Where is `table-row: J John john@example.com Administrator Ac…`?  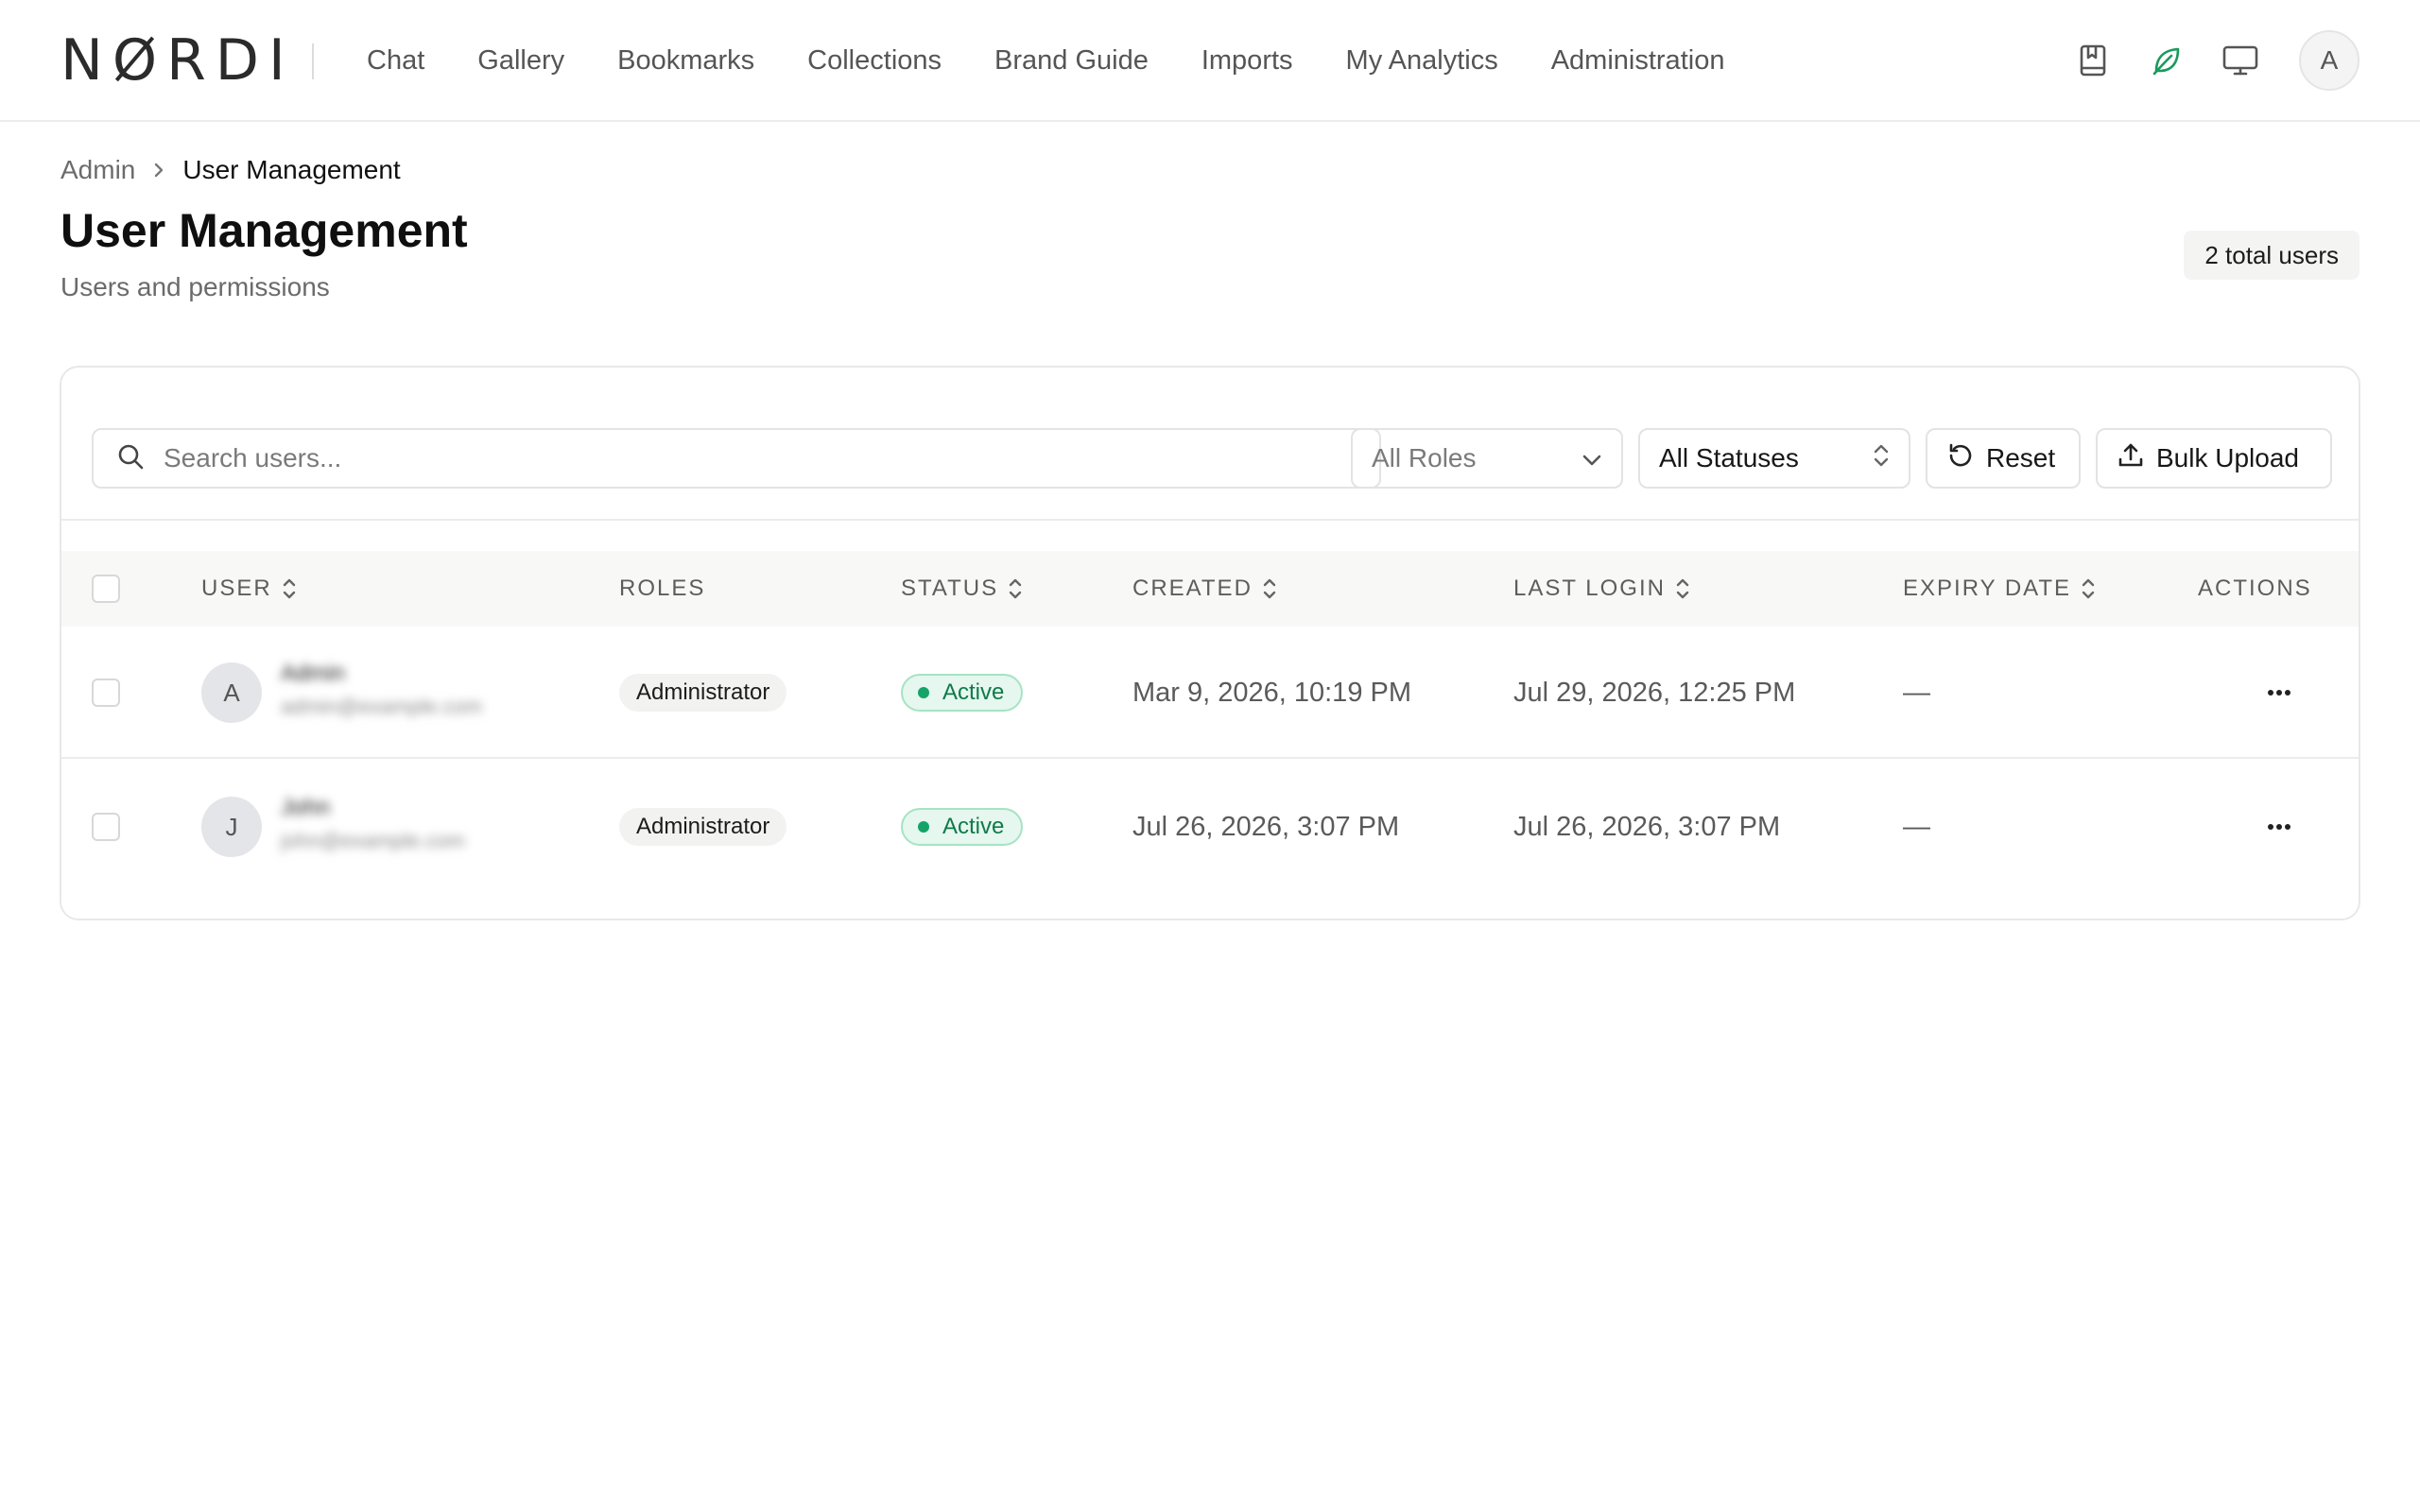 table-row: J John john@example.com Administrator Ac… is located at coordinates (1210, 827).